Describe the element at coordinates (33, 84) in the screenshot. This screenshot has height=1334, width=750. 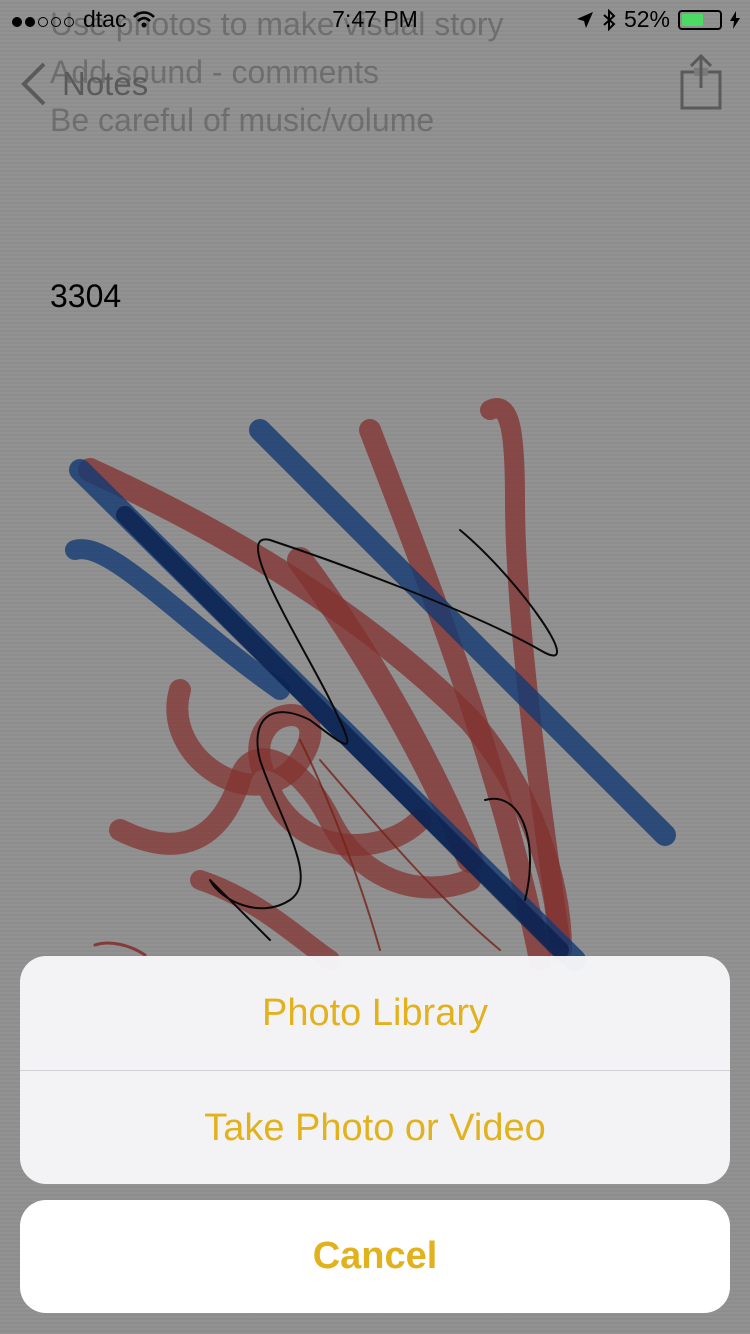
I see `chevron-left-icon` at that location.